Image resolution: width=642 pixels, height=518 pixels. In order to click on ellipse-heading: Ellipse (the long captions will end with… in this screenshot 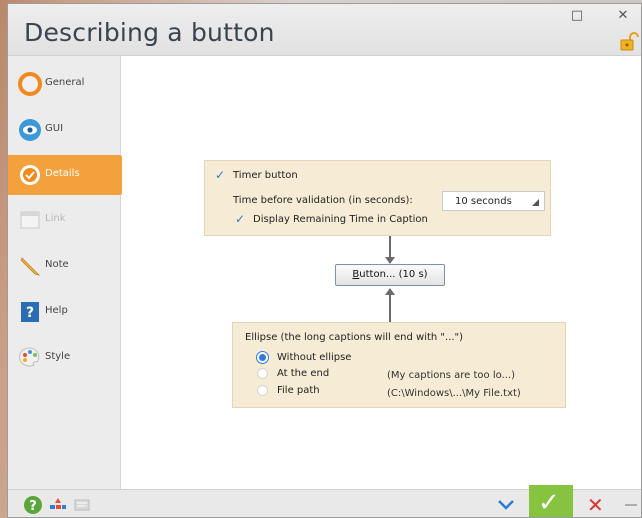, I will do `click(354, 337)`.